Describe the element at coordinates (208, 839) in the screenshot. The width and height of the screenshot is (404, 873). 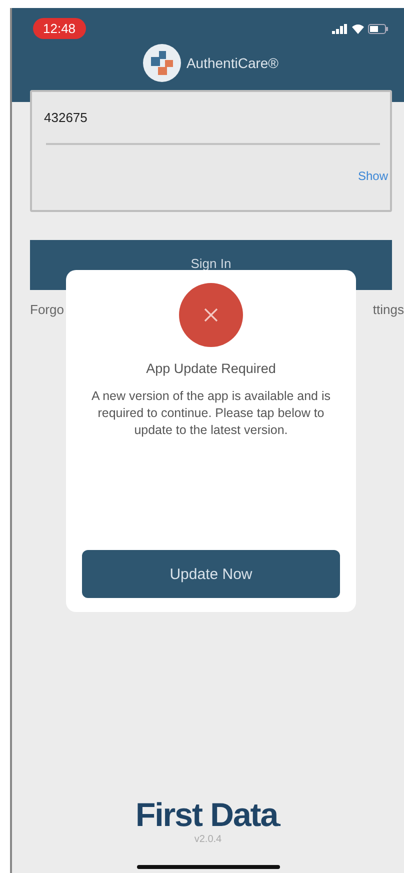
I see `version-text: v2.0.4` at that location.